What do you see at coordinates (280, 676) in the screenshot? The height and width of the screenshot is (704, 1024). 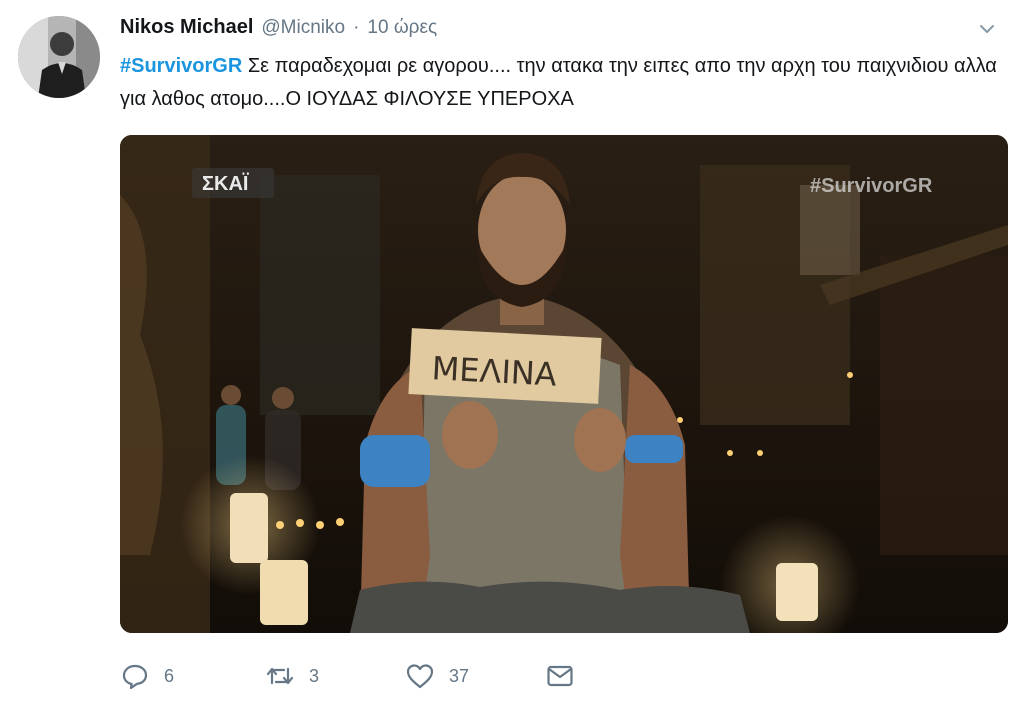 I see `retweet-icon` at bounding box center [280, 676].